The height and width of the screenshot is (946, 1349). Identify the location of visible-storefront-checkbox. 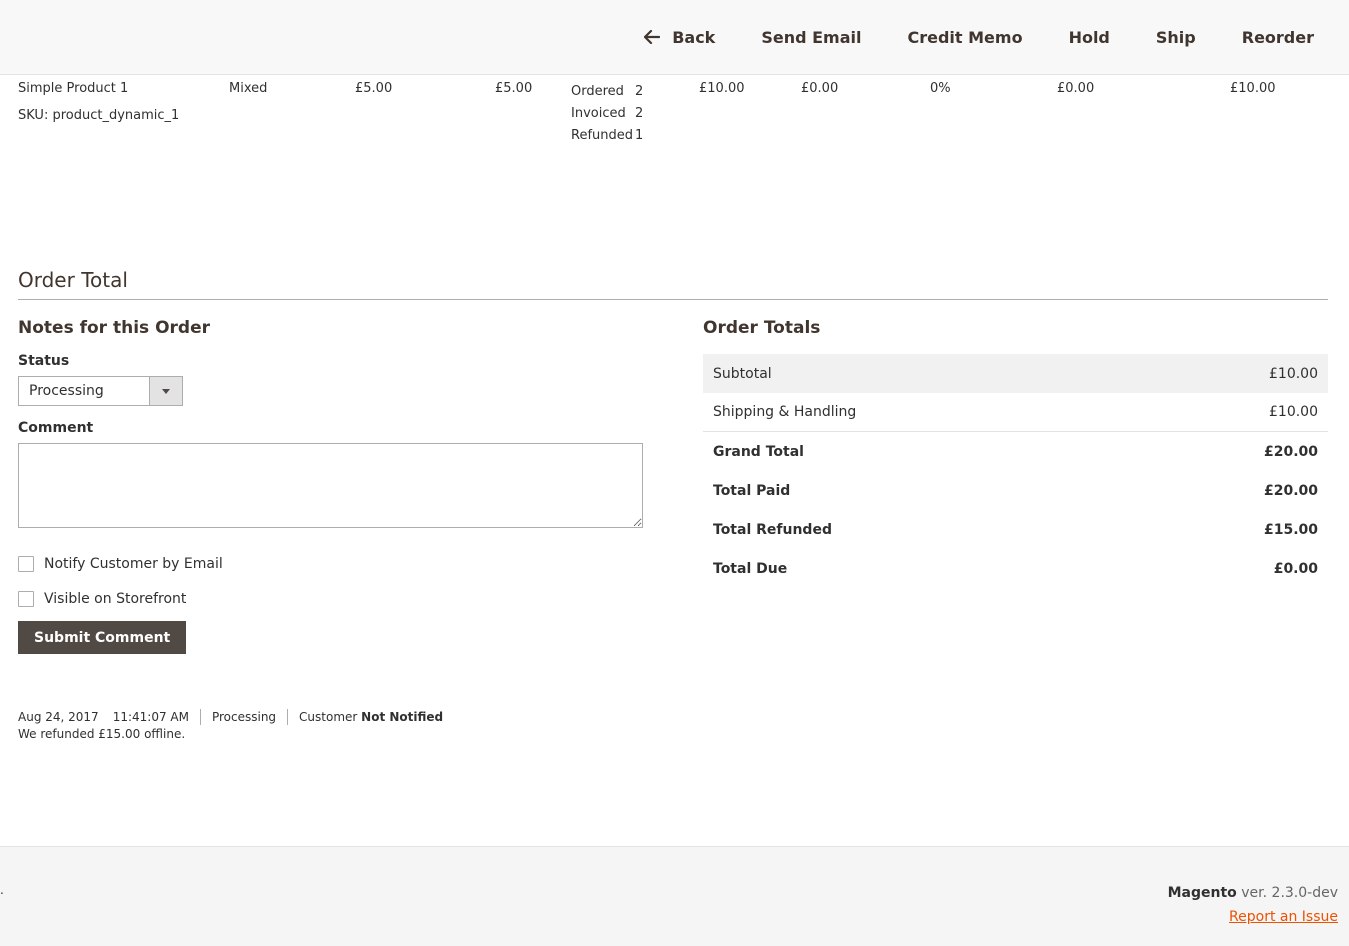
(26, 599).